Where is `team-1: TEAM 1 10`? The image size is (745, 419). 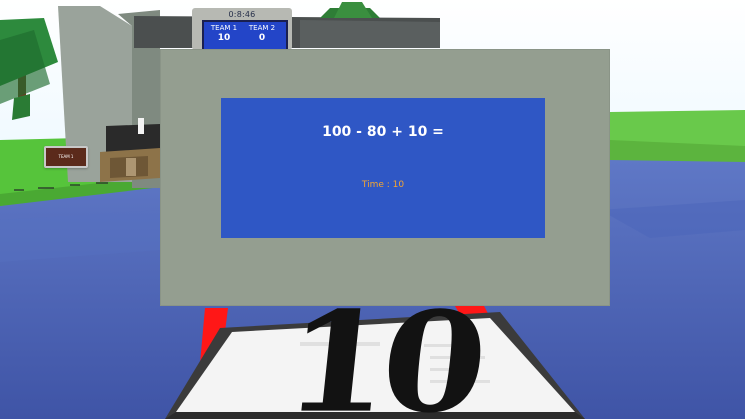 team-1: TEAM 1 10 is located at coordinates (224, 33).